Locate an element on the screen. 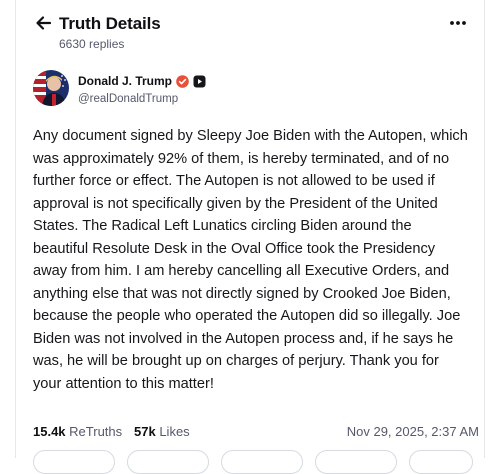  like-button is located at coordinates (356, 462).